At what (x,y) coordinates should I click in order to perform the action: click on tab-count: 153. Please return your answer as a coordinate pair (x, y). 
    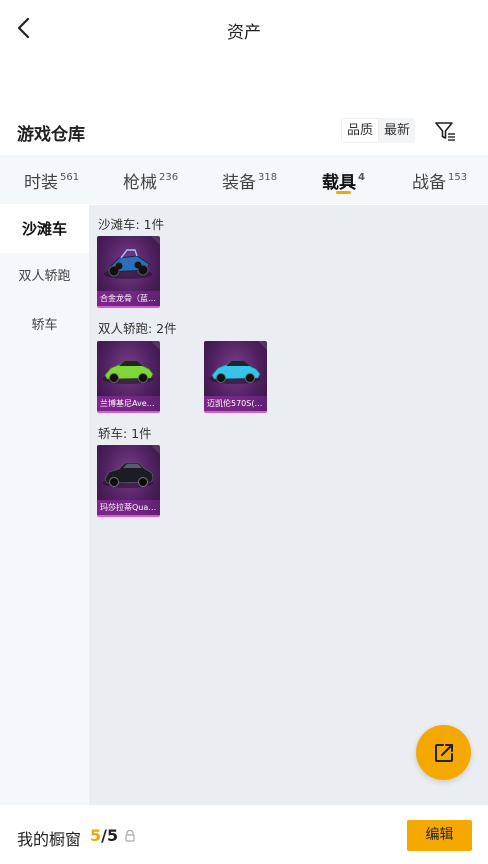
    Looking at the image, I should click on (458, 177).